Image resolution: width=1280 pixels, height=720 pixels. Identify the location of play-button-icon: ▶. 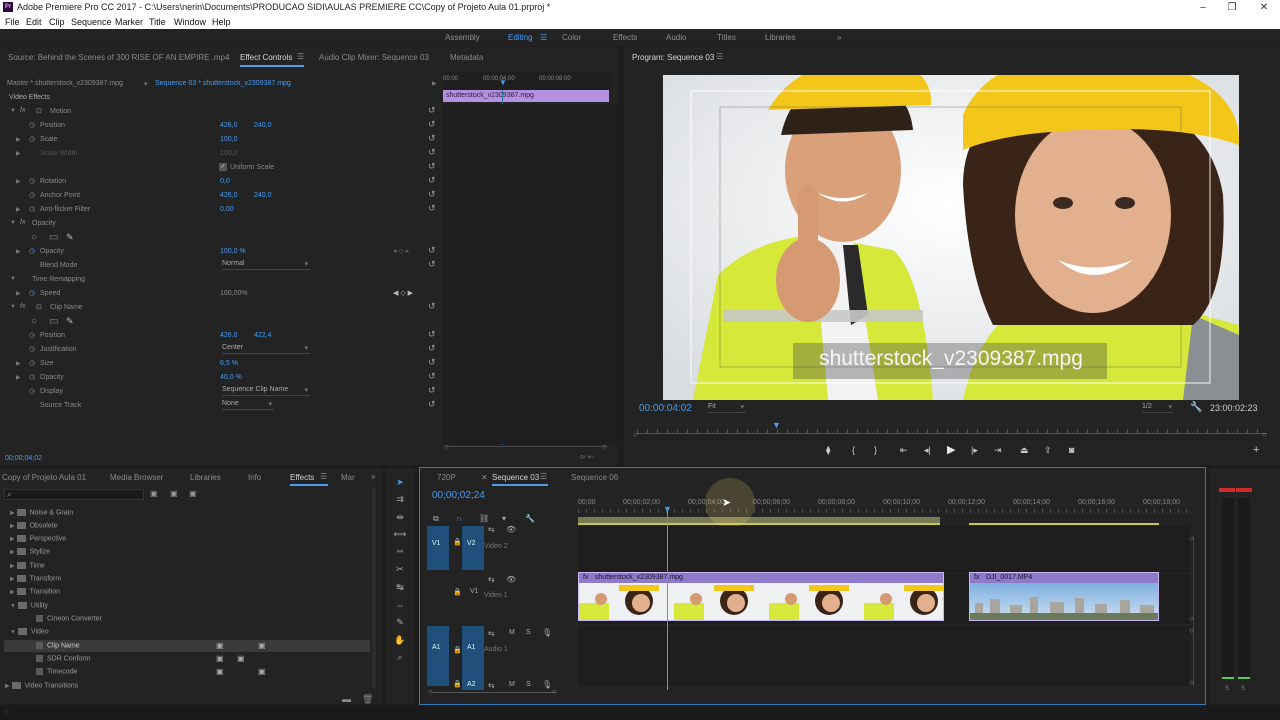
(951, 449).